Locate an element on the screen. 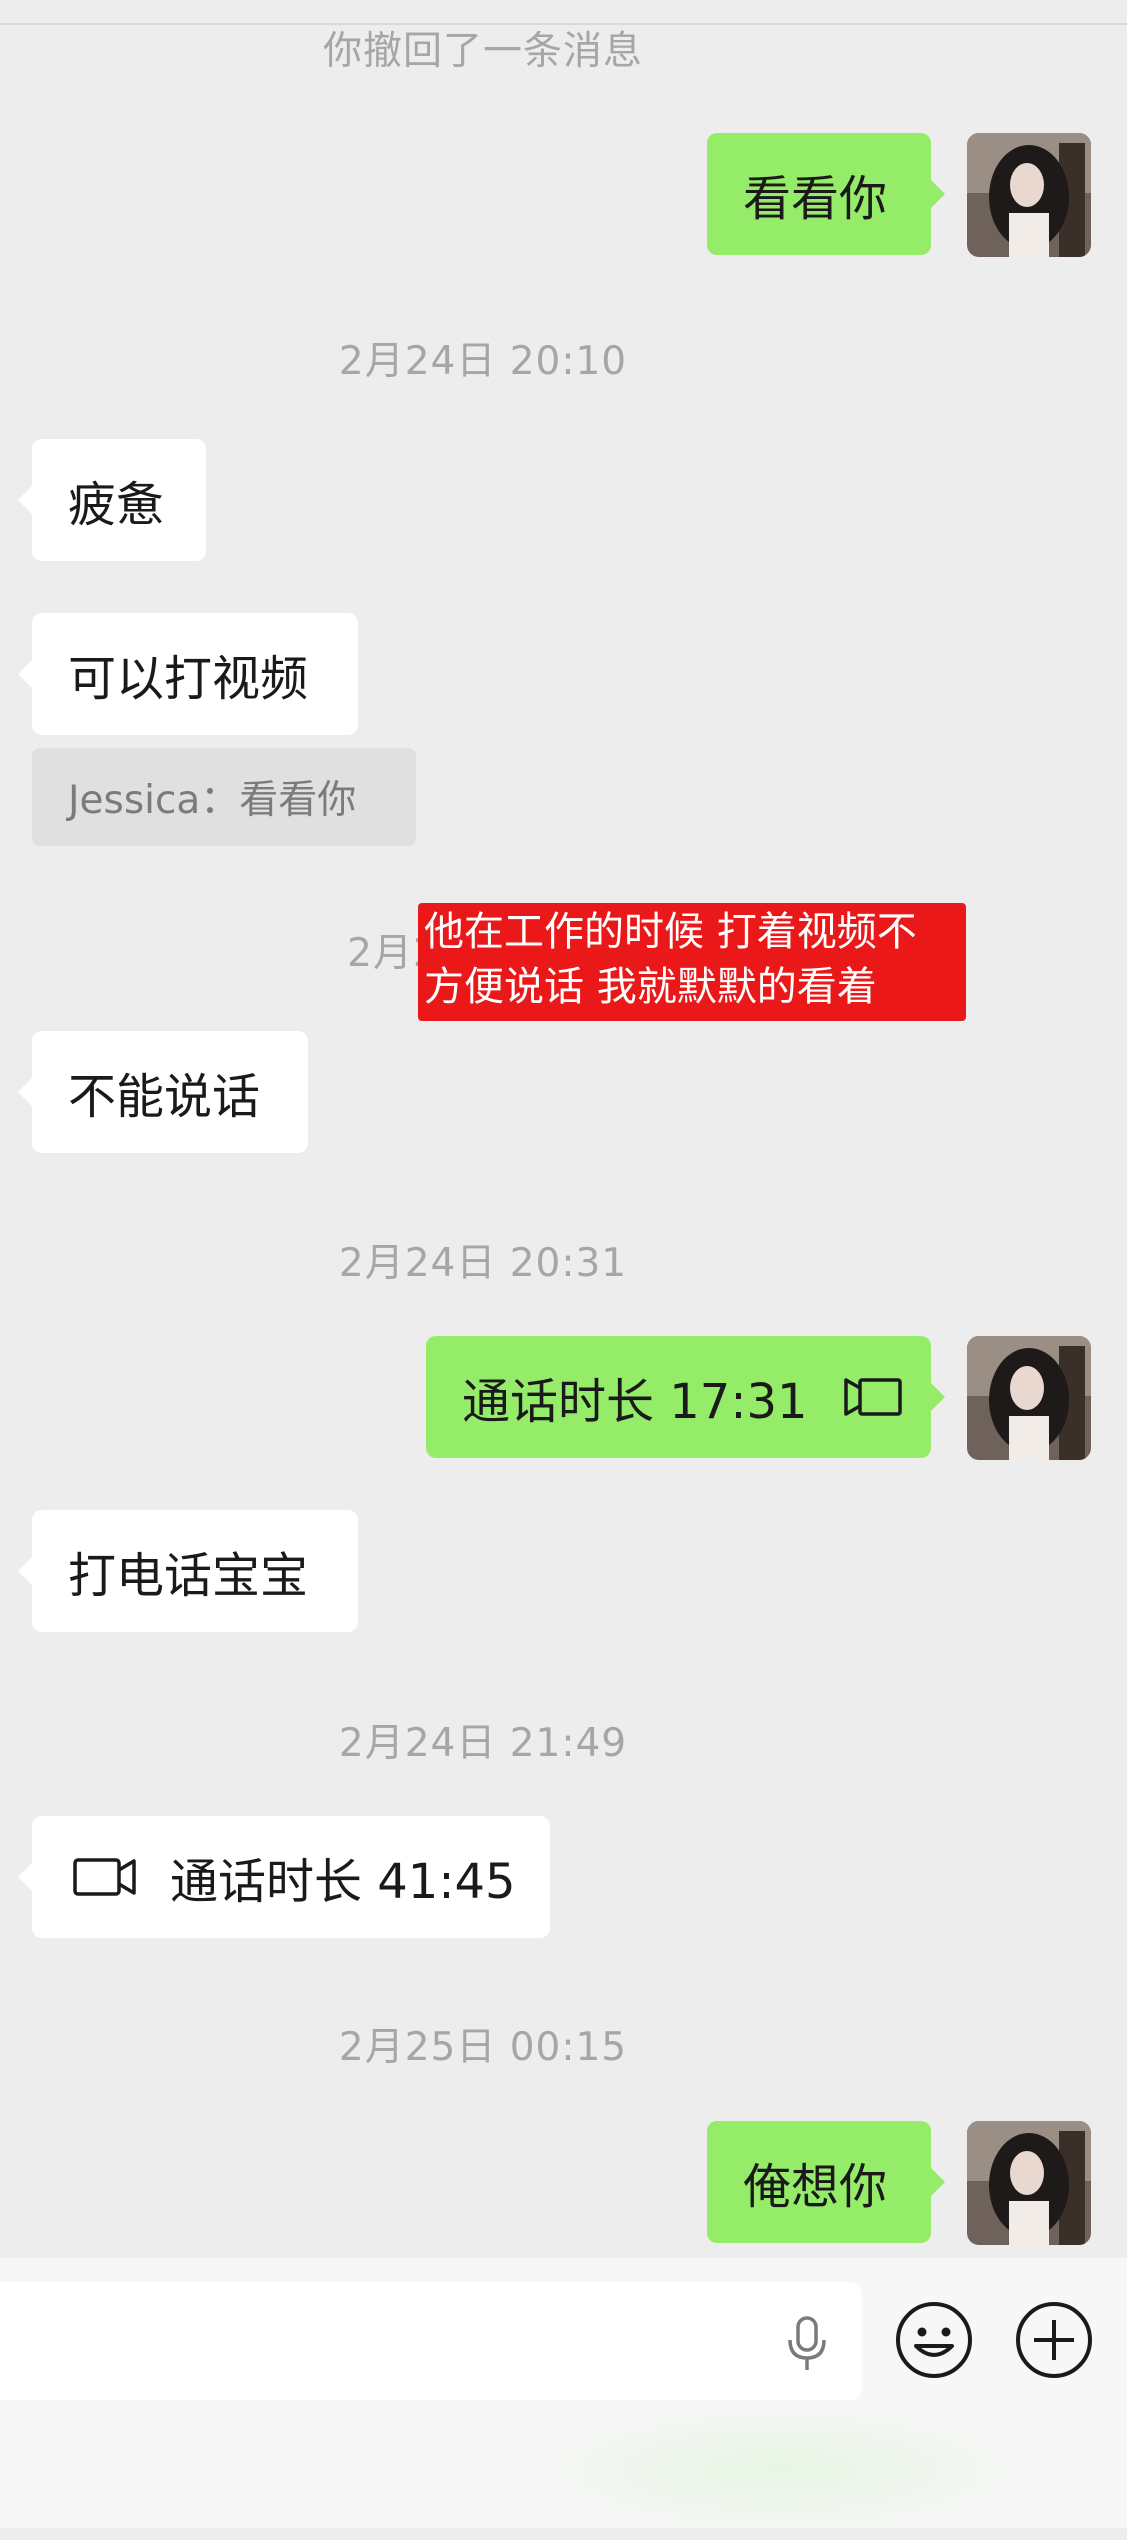 The height and width of the screenshot is (2540, 1127). message-text: 打电话宝宝 is located at coordinates (188, 1576).